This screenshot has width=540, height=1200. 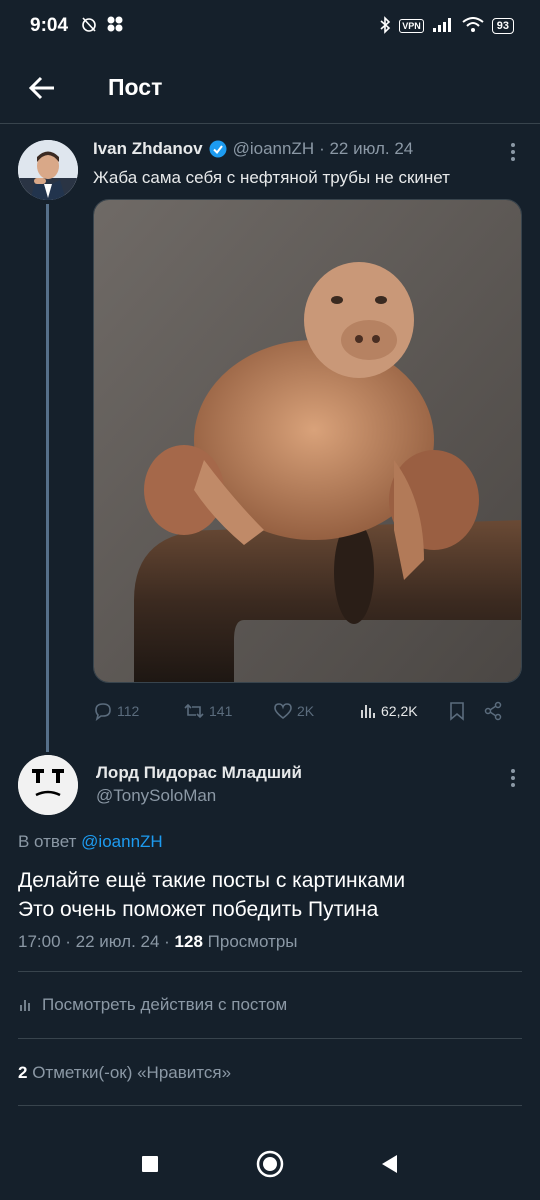 I want to click on tweet-meta: 17:00 · 22 июл. 24 · 128 Просмотры, so click(x=158, y=942).